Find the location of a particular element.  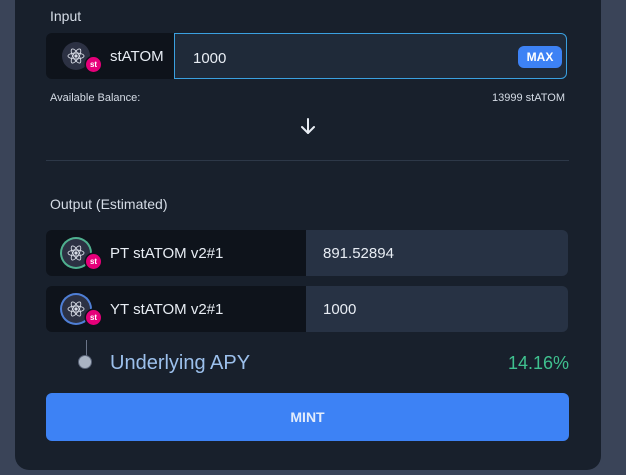

input-section-label: Input is located at coordinates (66, 16).